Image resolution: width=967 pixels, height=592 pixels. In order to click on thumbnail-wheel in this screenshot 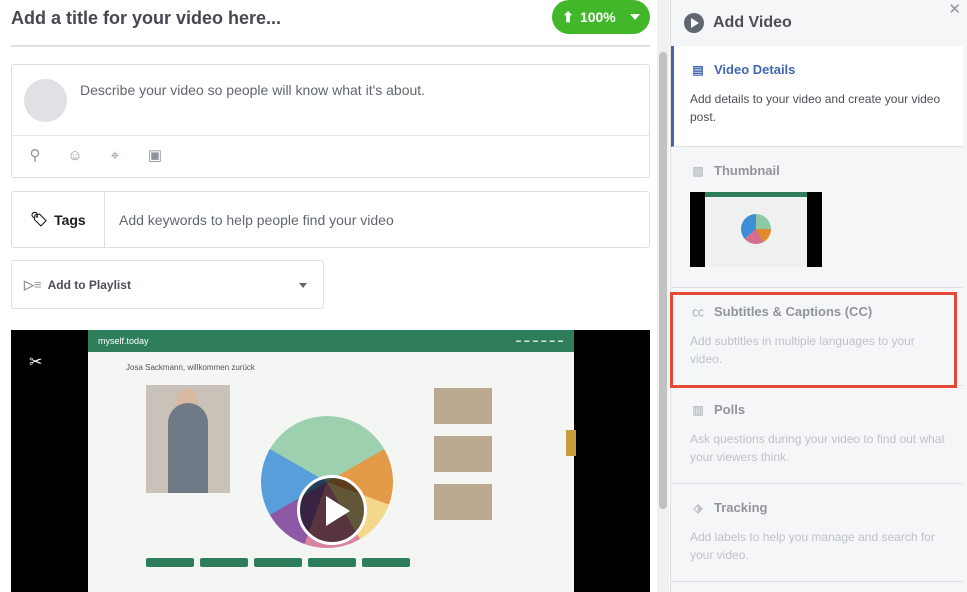, I will do `click(756, 229)`.